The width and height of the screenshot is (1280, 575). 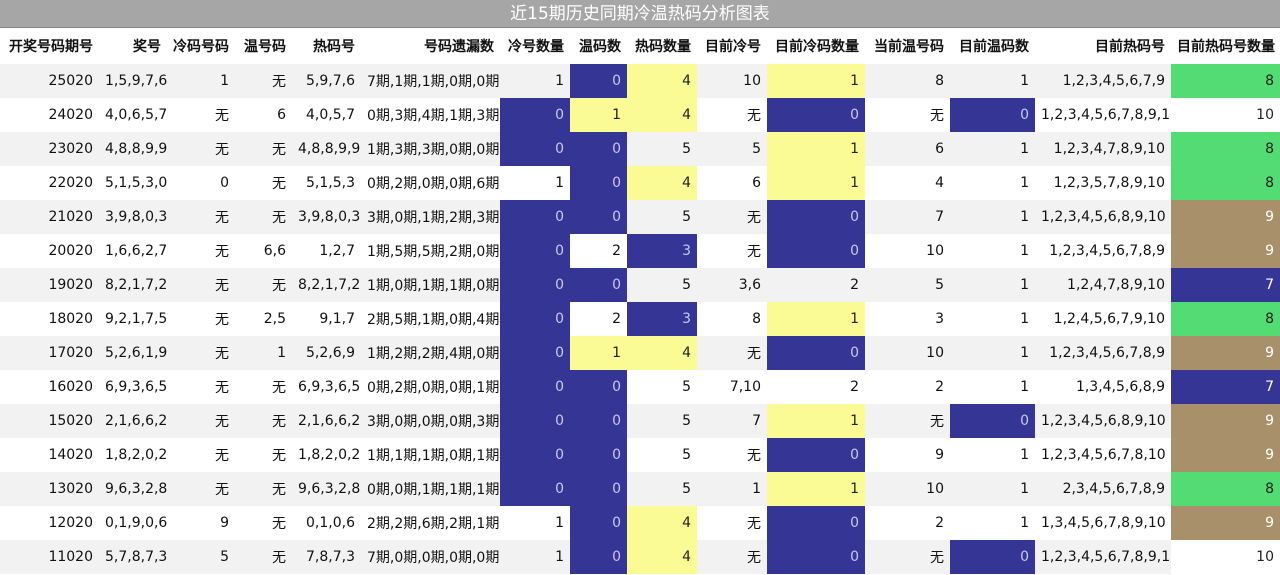 I want to click on table-cell: 3,9,8,0,3, so click(x=133, y=217).